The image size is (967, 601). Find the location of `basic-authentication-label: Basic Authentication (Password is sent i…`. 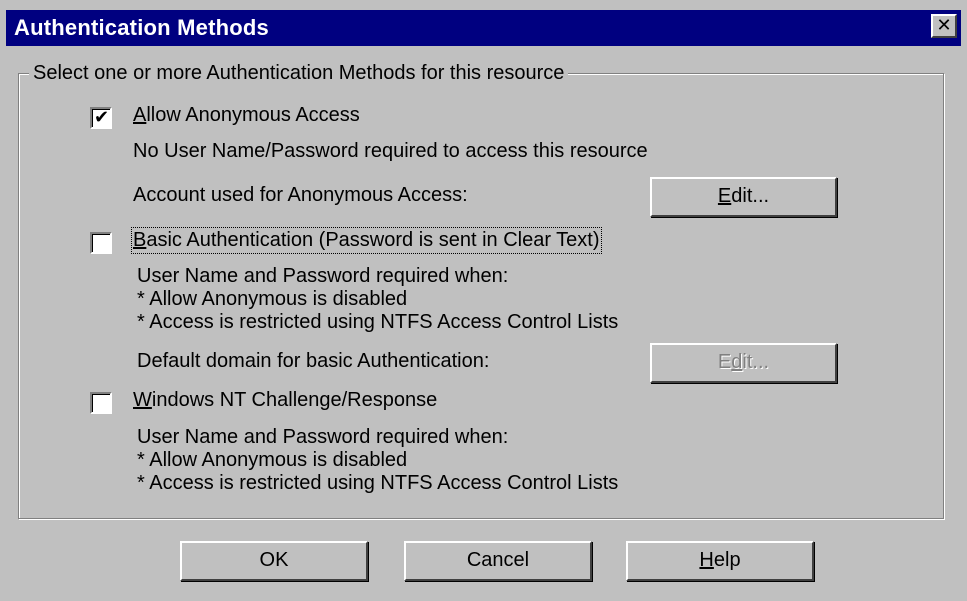

basic-authentication-label: Basic Authentication (Password is sent i… is located at coordinates (366, 240).